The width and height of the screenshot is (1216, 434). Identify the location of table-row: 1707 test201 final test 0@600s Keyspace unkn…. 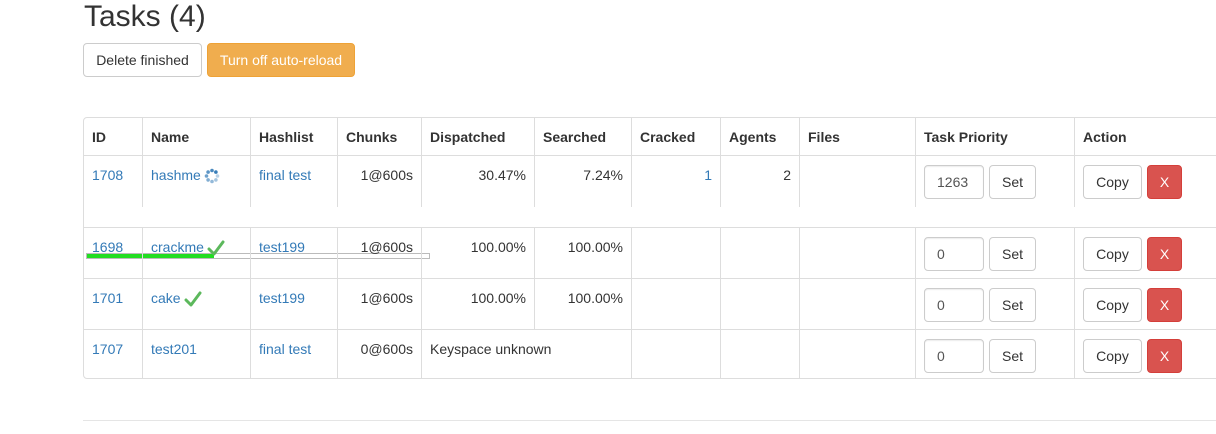
(650, 354).